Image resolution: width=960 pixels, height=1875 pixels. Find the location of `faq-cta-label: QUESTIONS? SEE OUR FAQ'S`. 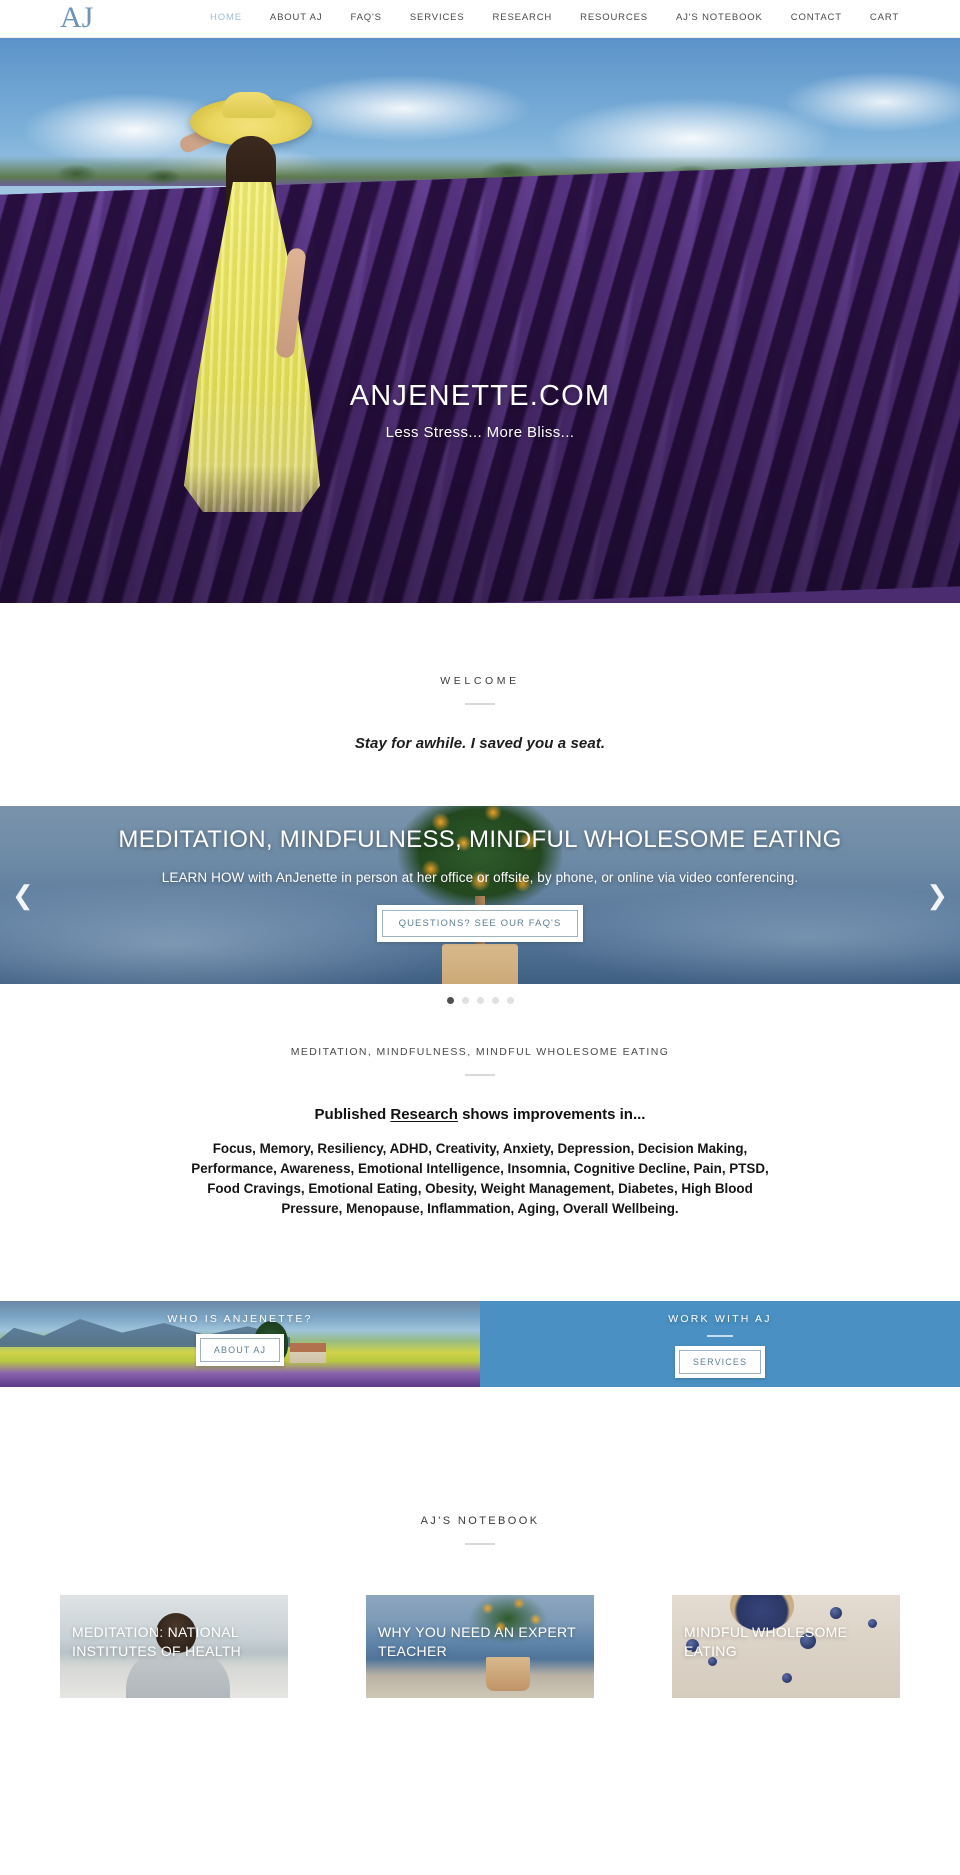

faq-cta-label: QUESTIONS? SEE OUR FAQ'S is located at coordinates (480, 923).